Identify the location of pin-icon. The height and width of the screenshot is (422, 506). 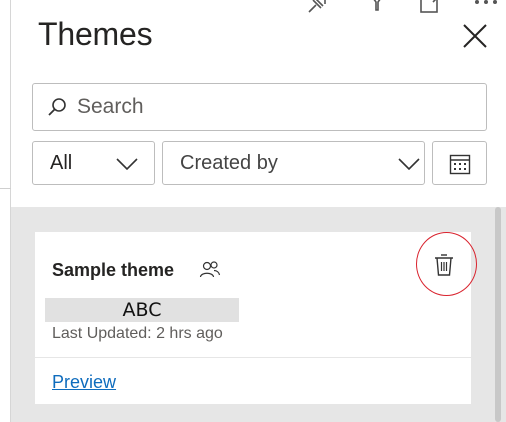
(316, 9).